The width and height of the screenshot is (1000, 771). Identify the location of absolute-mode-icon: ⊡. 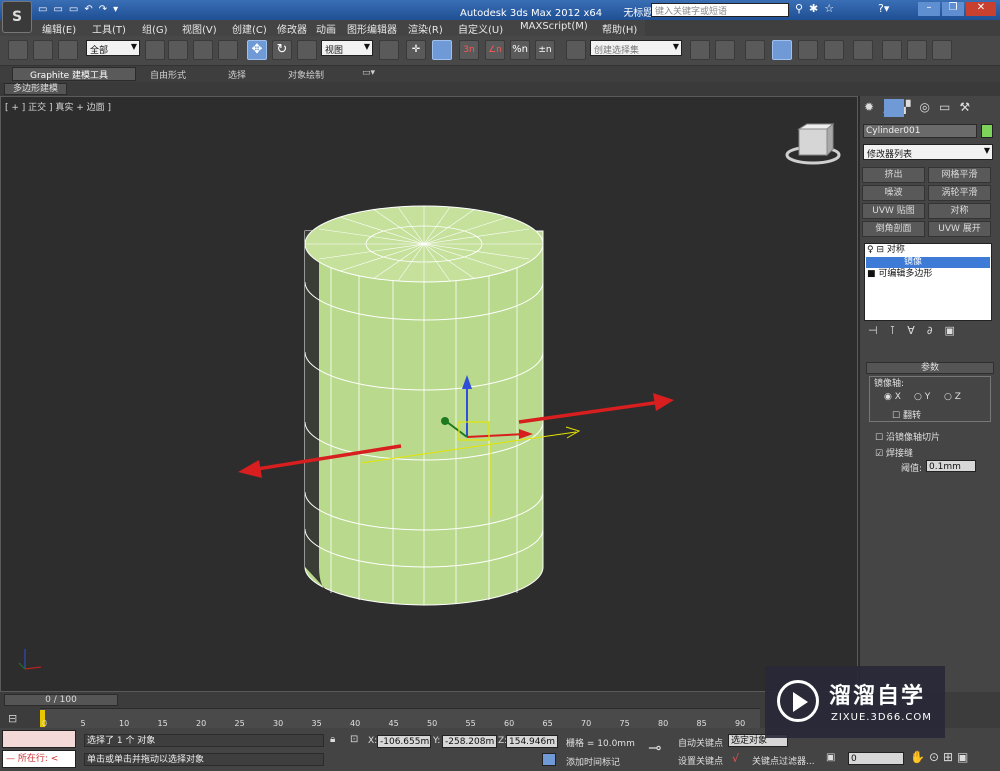
(354, 739).